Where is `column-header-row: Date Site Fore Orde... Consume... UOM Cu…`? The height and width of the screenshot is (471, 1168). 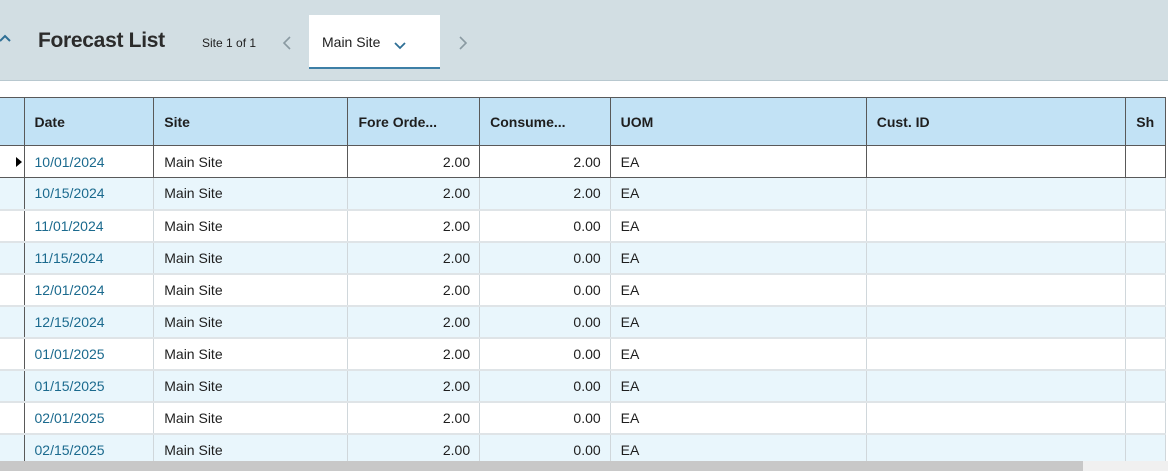 column-header-row: Date Site Fore Orde... Consume... UOM Cu… is located at coordinates (583, 121).